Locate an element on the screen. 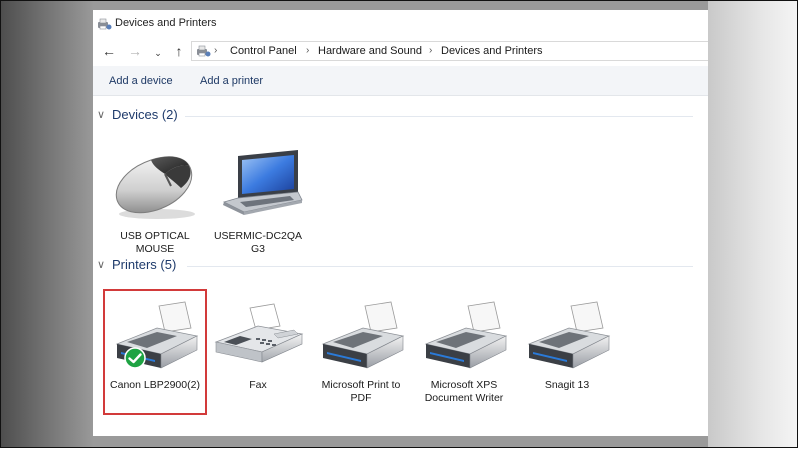  chevron-down-icon: ⌄ is located at coordinates (158, 53).